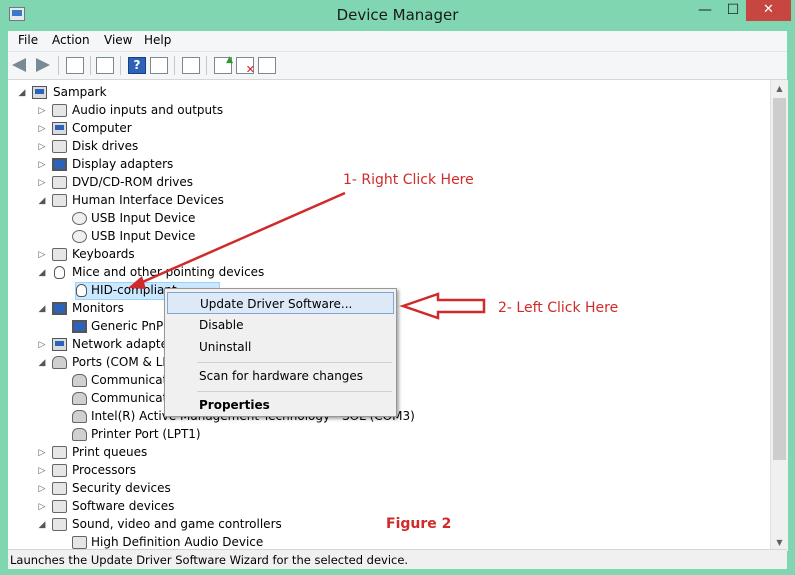  What do you see at coordinates (137, 282) in the screenshot?
I see `arrow-head` at bounding box center [137, 282].